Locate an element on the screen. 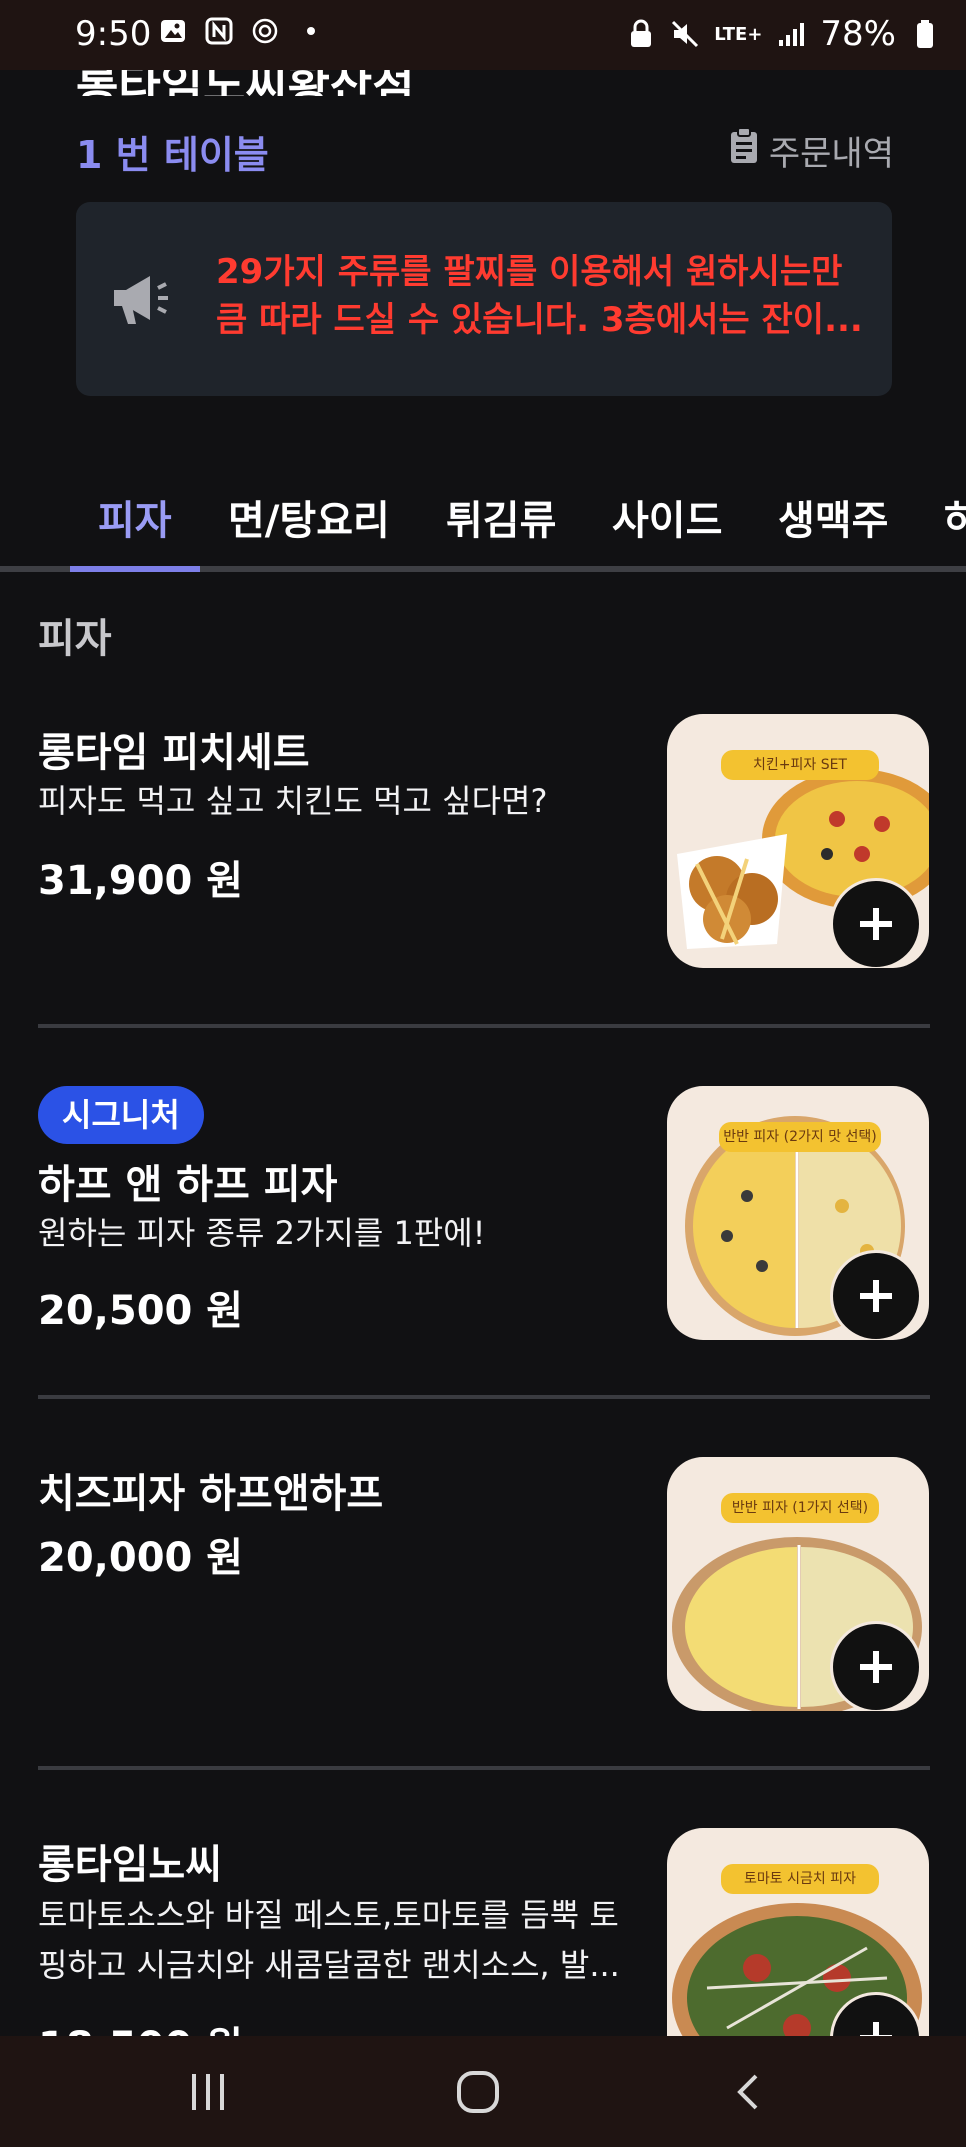 The height and width of the screenshot is (2147, 966). status-time: 9:50 is located at coordinates (113, 34).